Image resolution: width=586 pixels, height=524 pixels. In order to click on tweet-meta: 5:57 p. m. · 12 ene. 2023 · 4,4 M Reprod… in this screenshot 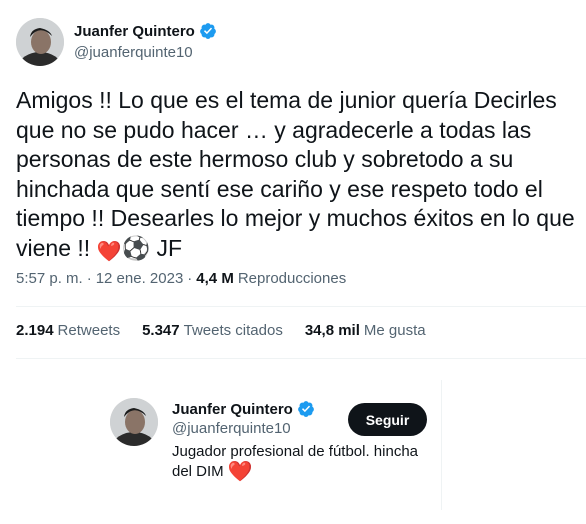, I will do `click(181, 278)`.